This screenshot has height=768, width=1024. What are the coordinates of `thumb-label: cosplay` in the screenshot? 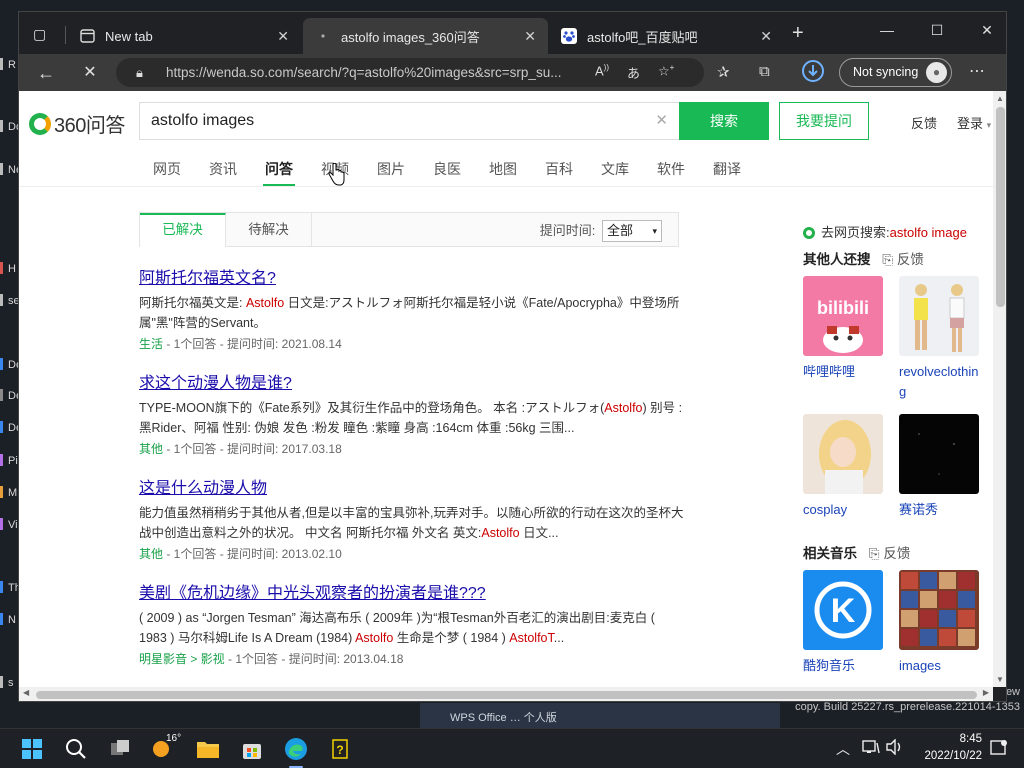 It's located at (848, 510).